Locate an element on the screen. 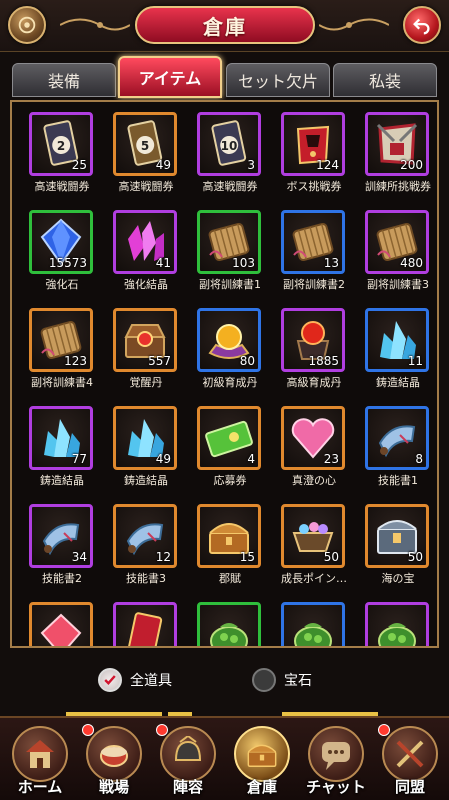 Image resolution: width=449 pixels, height=800 pixels. ornament-right-icon is located at coordinates (354, 24).